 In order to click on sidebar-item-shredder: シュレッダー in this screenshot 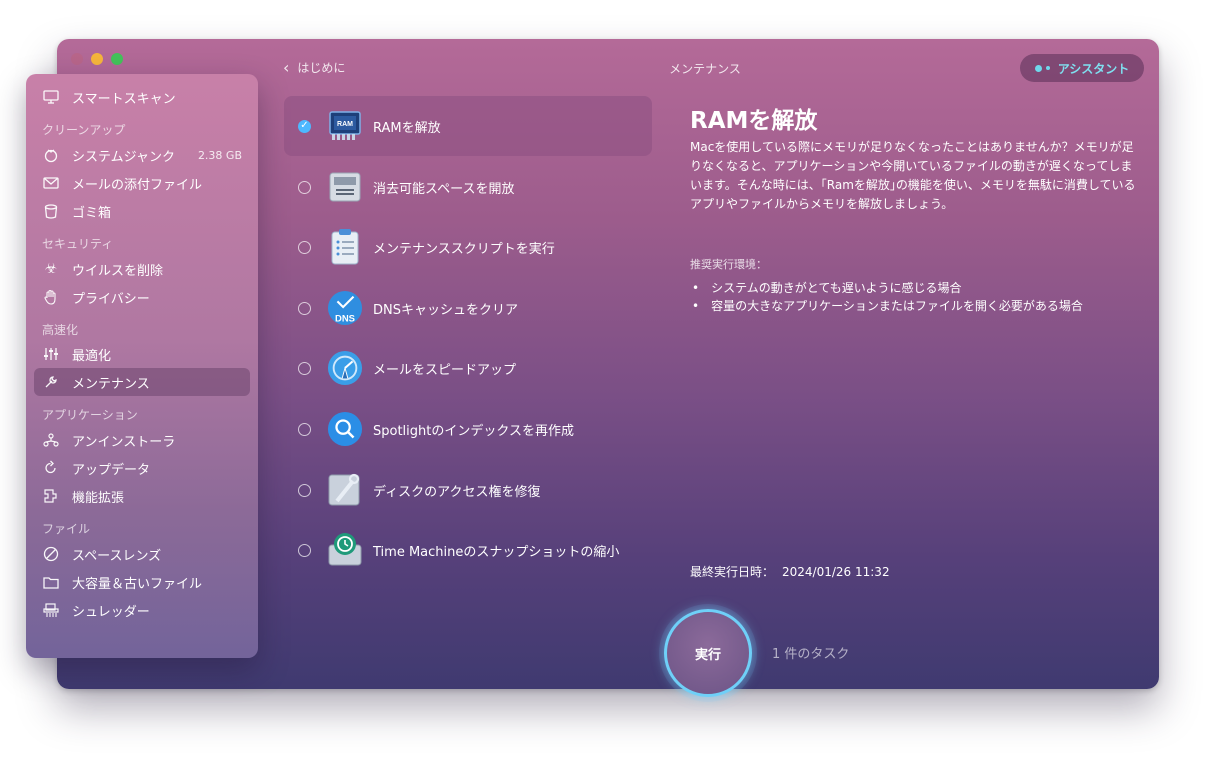, I will do `click(142, 610)`.